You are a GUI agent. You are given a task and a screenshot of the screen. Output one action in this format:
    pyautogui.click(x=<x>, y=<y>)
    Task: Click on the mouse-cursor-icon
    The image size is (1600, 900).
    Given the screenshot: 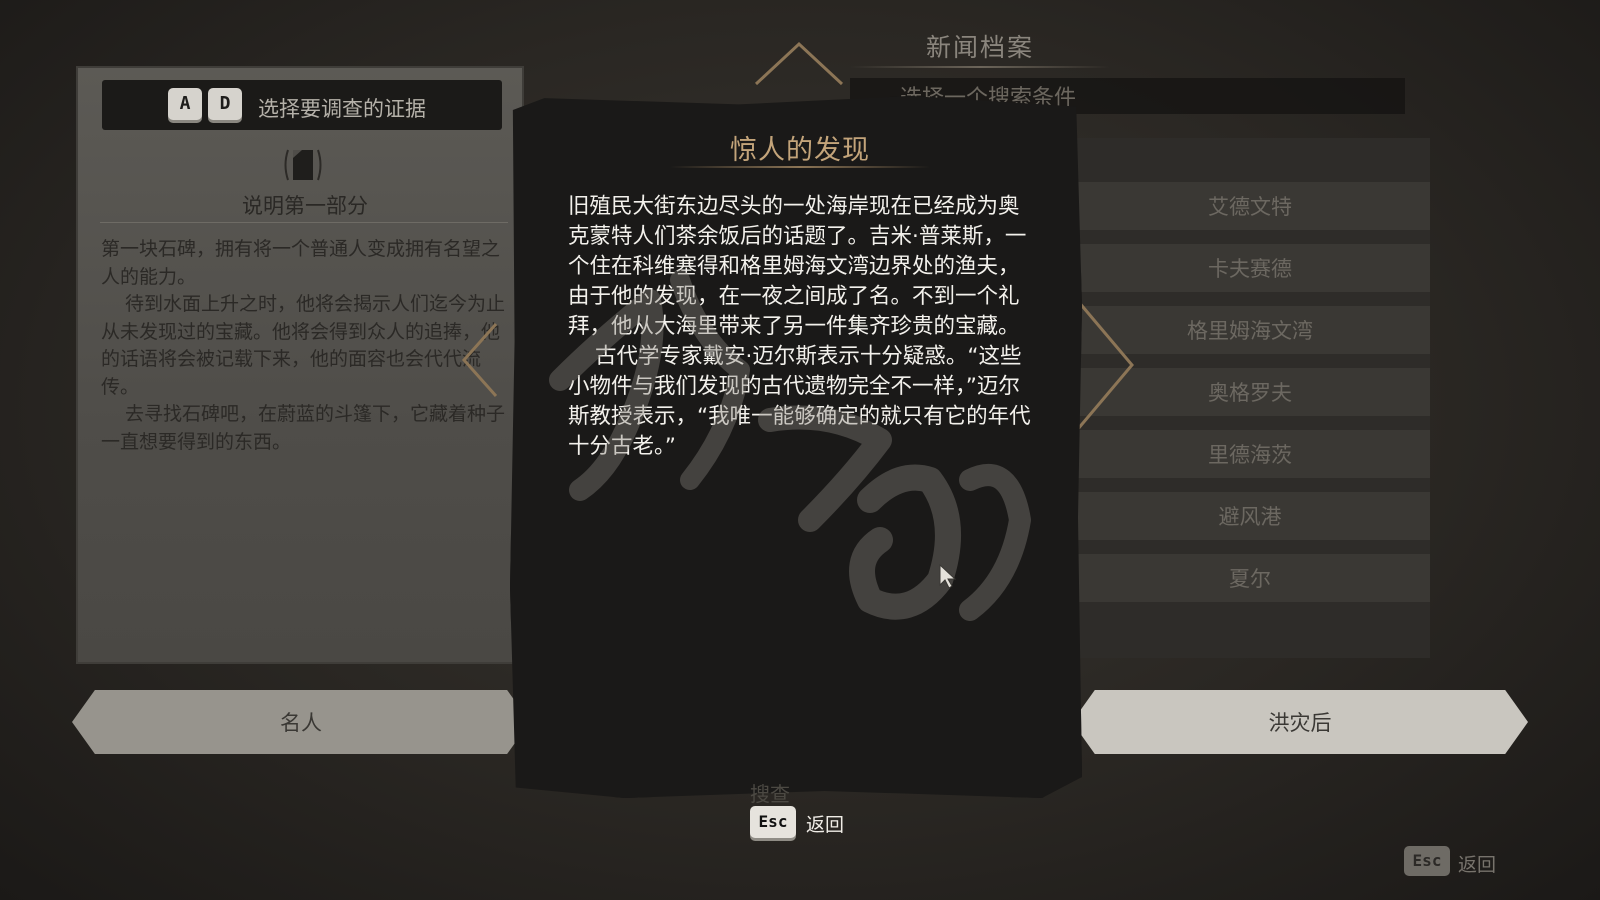 What is the action you would take?
    pyautogui.click(x=947, y=576)
    